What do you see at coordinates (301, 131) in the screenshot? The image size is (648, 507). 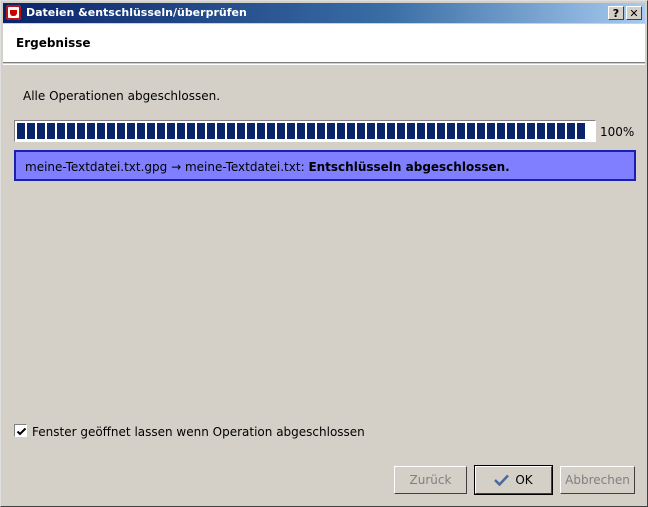 I see `progress-fill` at bounding box center [301, 131].